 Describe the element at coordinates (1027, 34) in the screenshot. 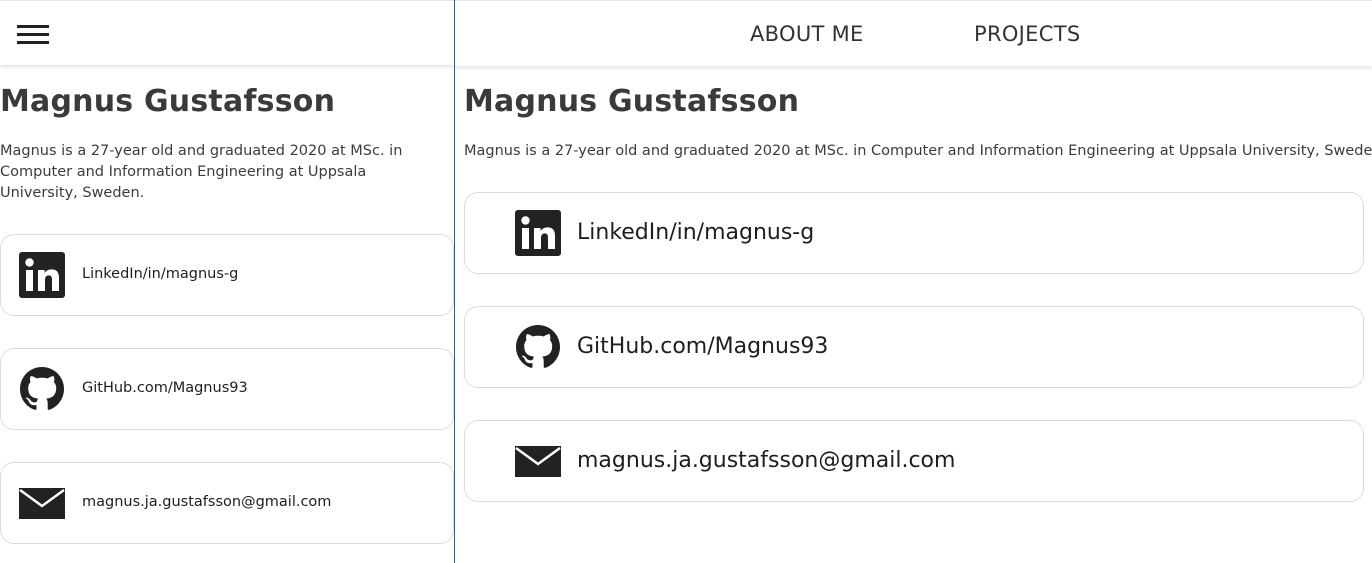

I see `nav-projects: PROJECTS` at that location.